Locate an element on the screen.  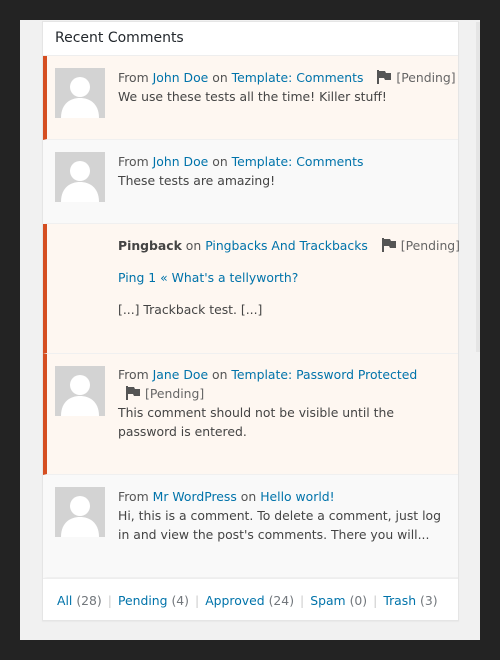
filter-spam-count: (0) is located at coordinates (358, 600).